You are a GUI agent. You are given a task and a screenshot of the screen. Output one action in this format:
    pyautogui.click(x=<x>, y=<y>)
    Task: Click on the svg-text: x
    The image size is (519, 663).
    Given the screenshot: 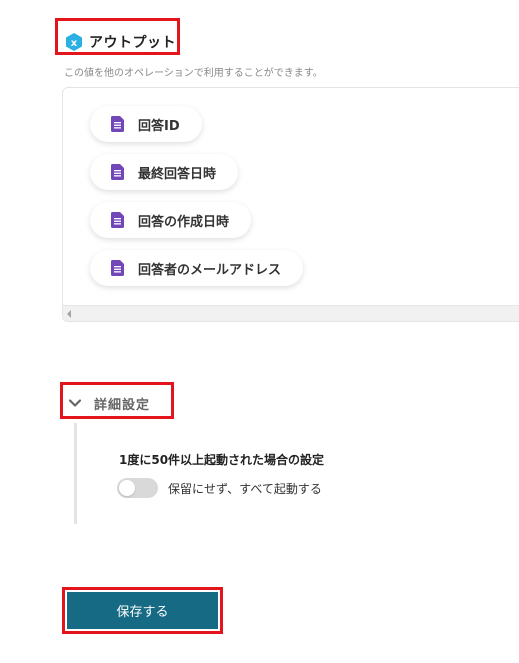 What is the action you would take?
    pyautogui.click(x=74, y=43)
    